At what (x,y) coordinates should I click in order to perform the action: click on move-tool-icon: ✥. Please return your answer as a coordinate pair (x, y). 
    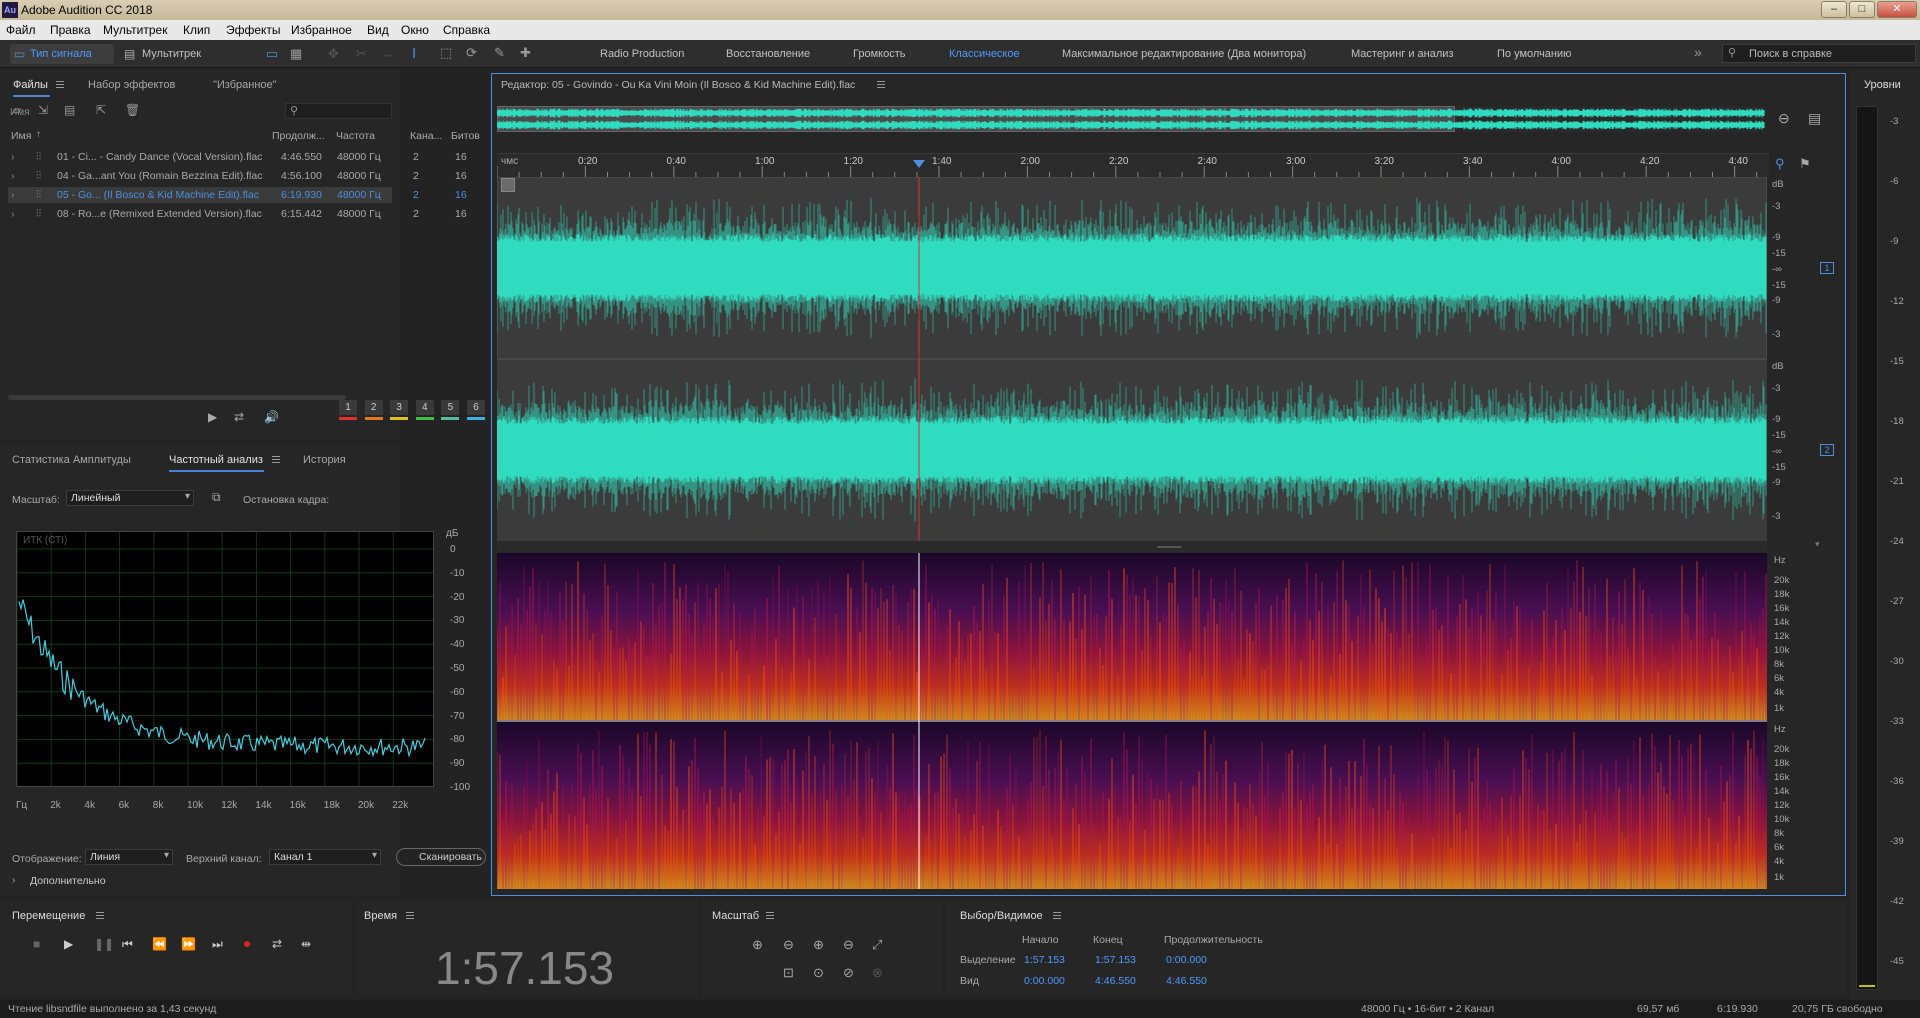
    Looking at the image, I should click on (333, 54).